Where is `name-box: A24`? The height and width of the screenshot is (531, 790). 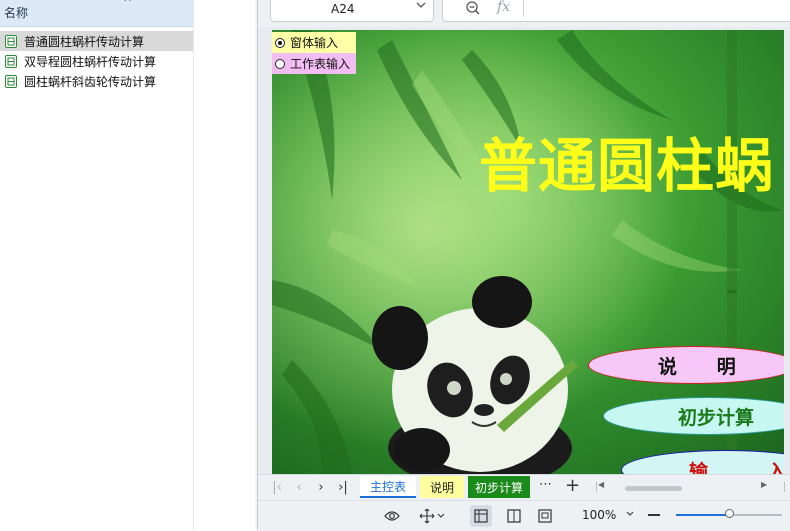
name-box: A24 is located at coordinates (352, 11).